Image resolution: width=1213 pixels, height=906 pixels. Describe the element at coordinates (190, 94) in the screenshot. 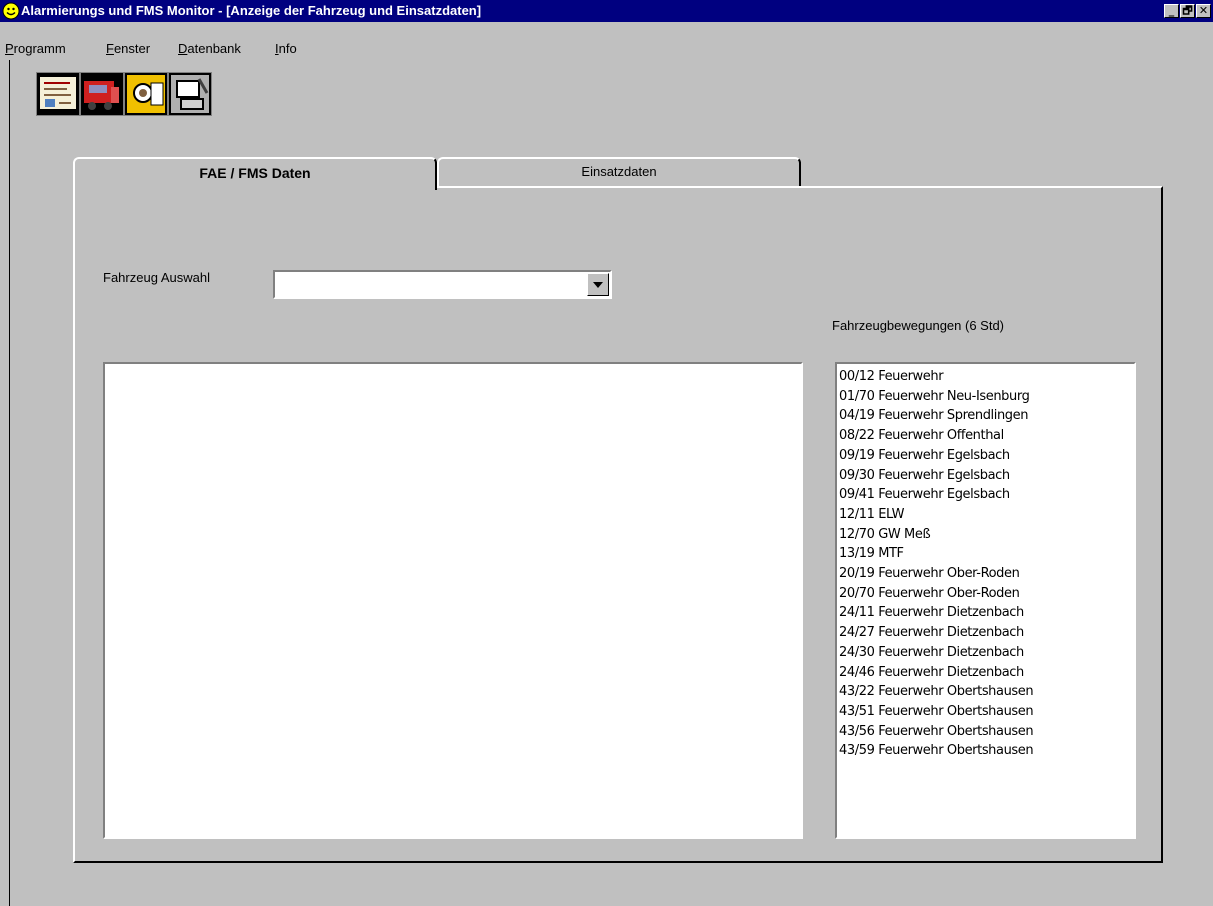

I see `computer-icon` at that location.